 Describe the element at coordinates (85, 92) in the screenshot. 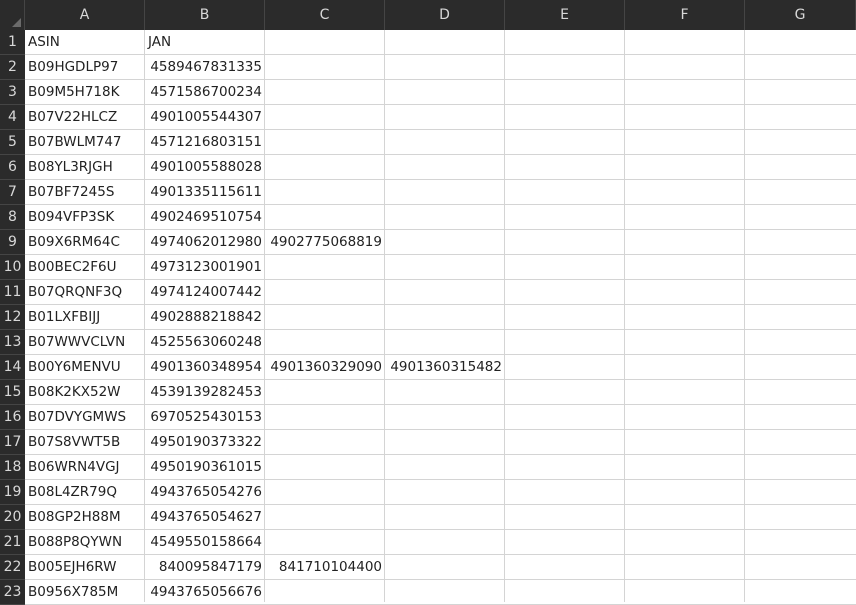

I see `cell-a3: B09M5H718K` at that location.